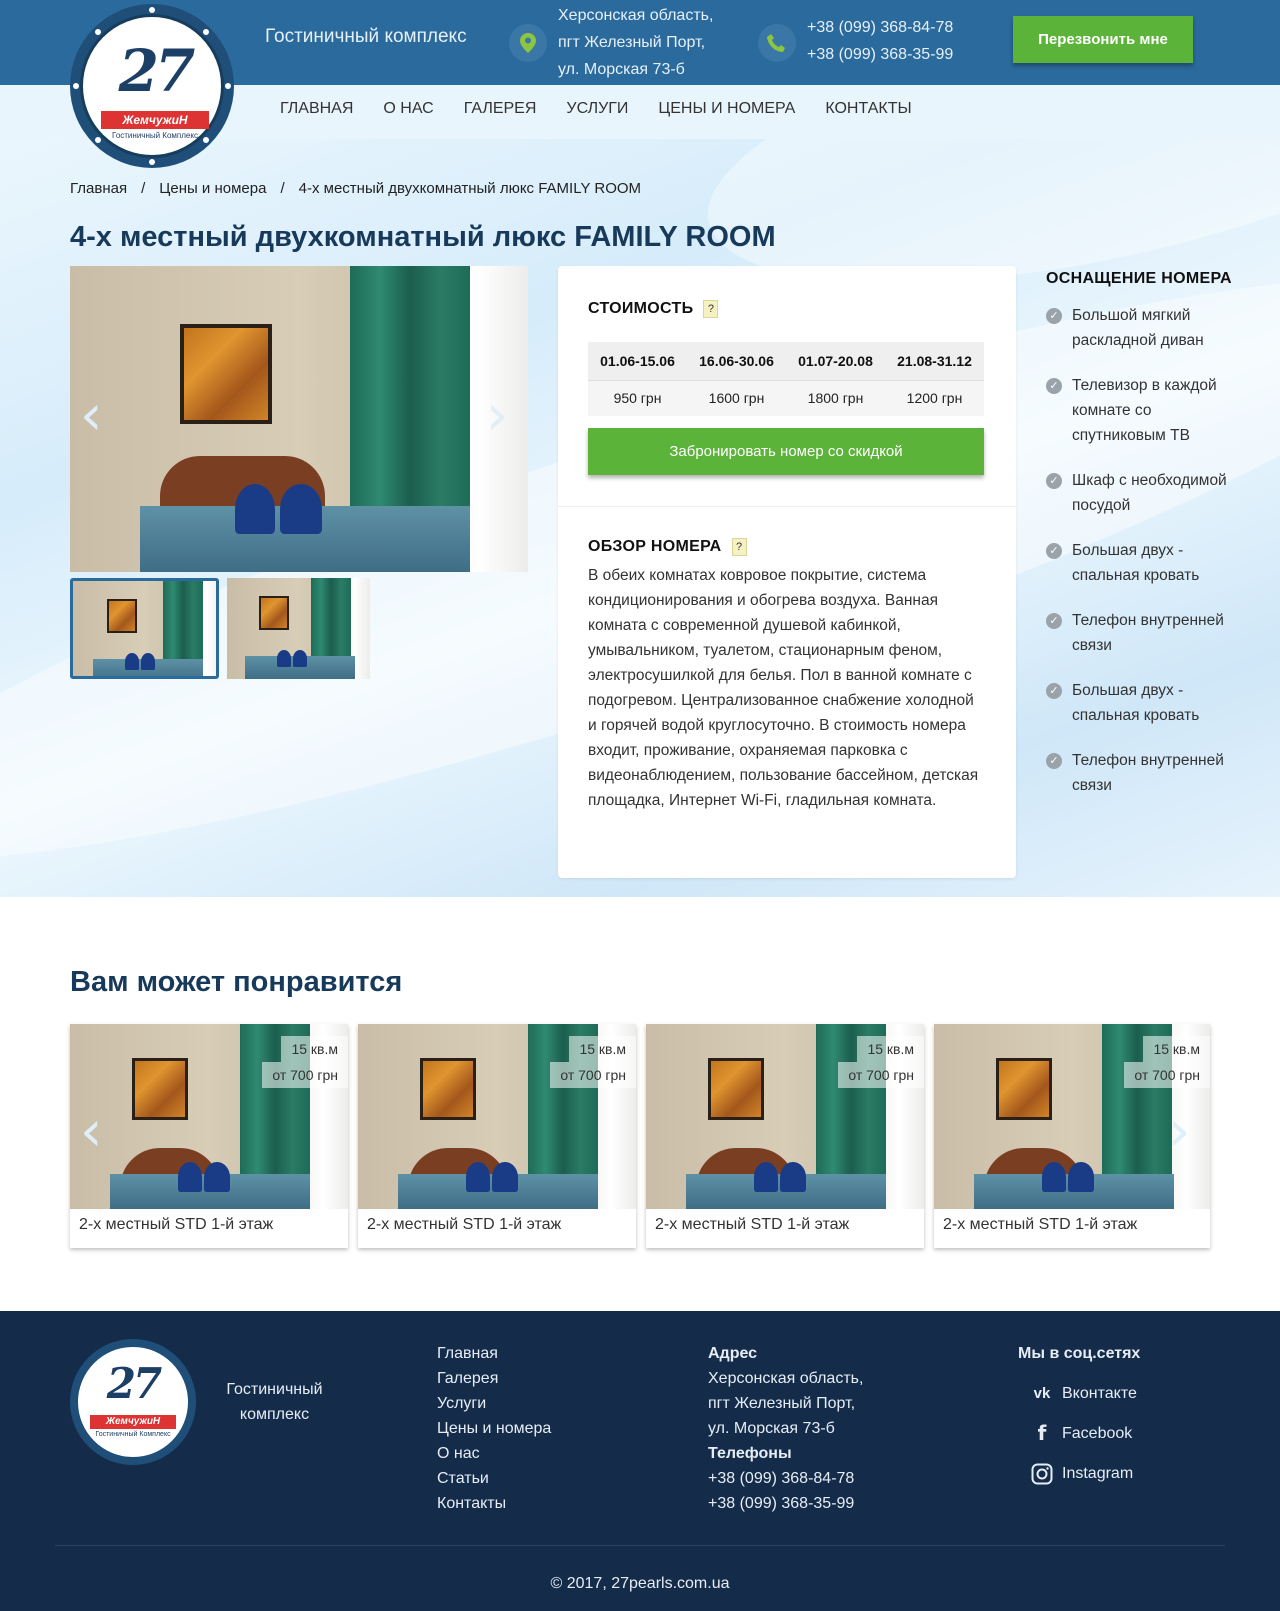 This screenshot has width=1280, height=1611. I want to click on price-value: 950 грн, so click(637, 397).